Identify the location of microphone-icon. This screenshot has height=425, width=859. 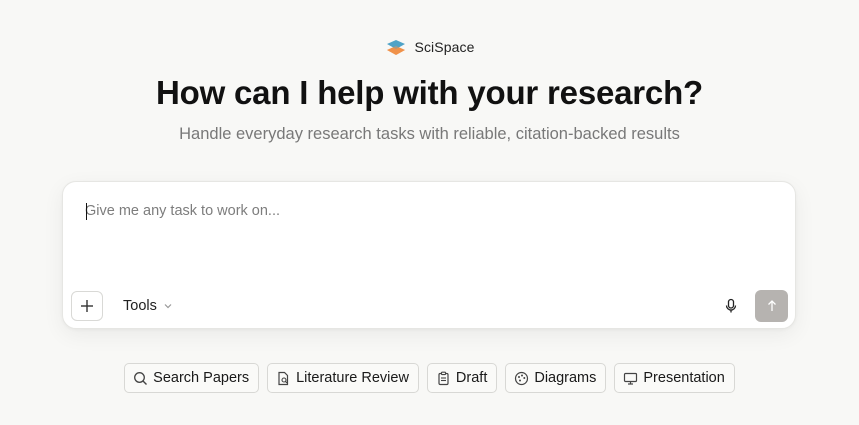
(731, 305).